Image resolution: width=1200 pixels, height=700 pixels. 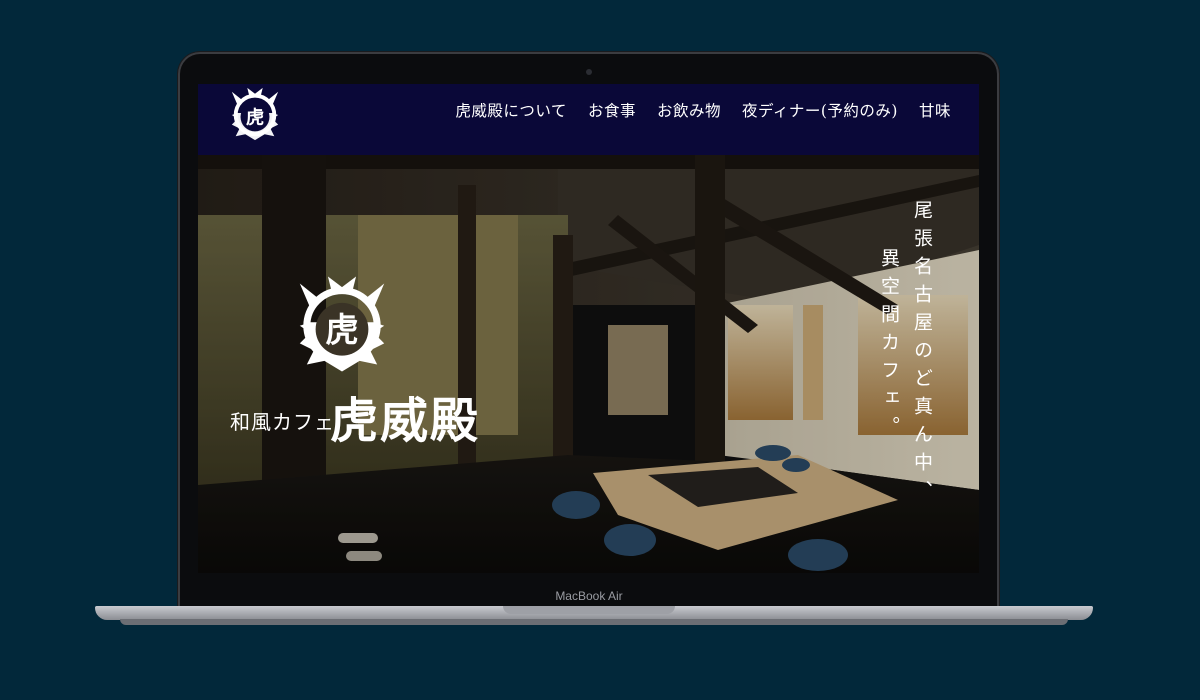 I want to click on cafe-subtitle: 和風カフェ, so click(x=282, y=422).